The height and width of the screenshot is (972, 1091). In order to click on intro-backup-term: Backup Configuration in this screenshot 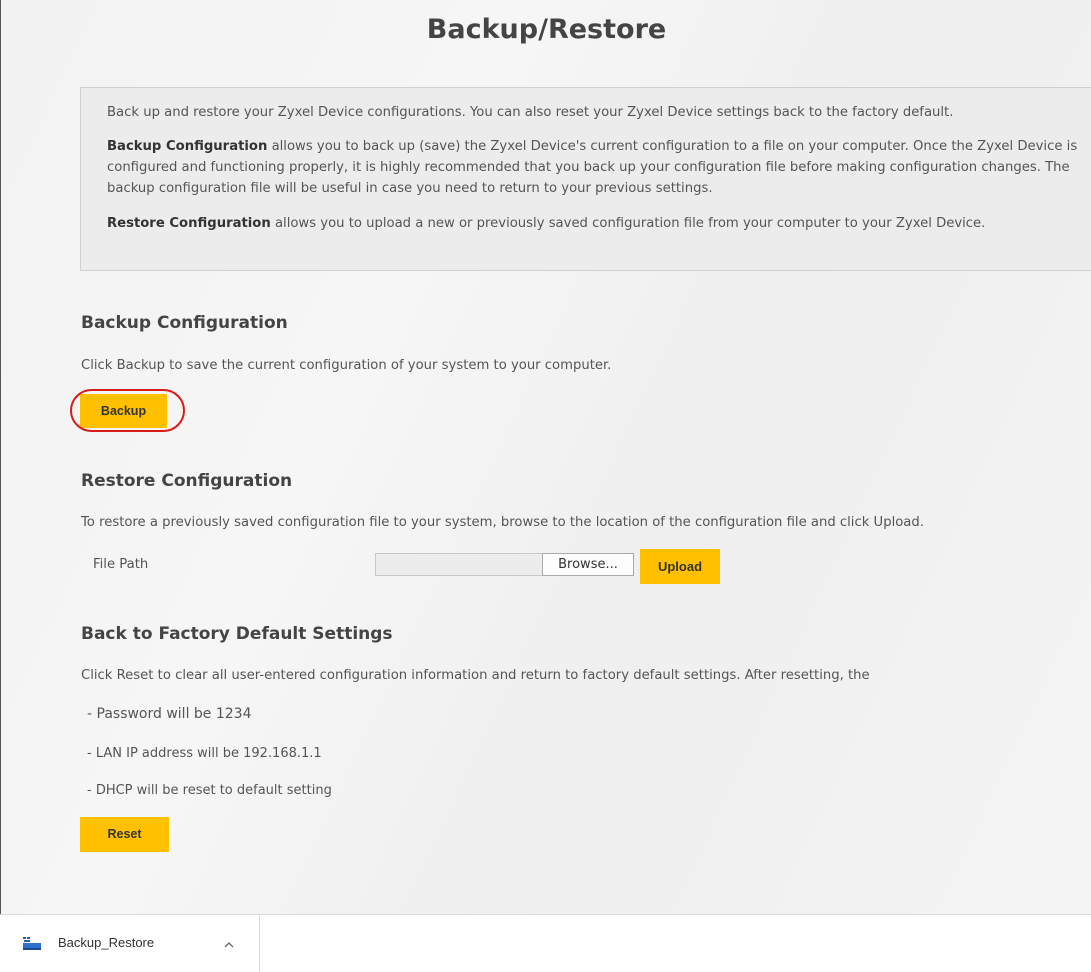, I will do `click(187, 146)`.